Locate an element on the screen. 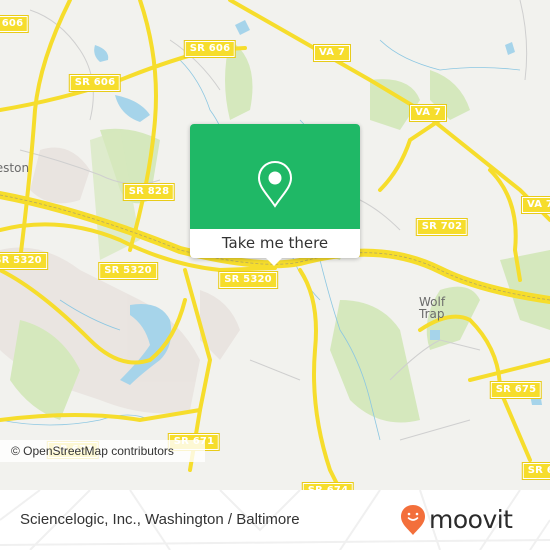  map-pin-icon is located at coordinates (275, 184).